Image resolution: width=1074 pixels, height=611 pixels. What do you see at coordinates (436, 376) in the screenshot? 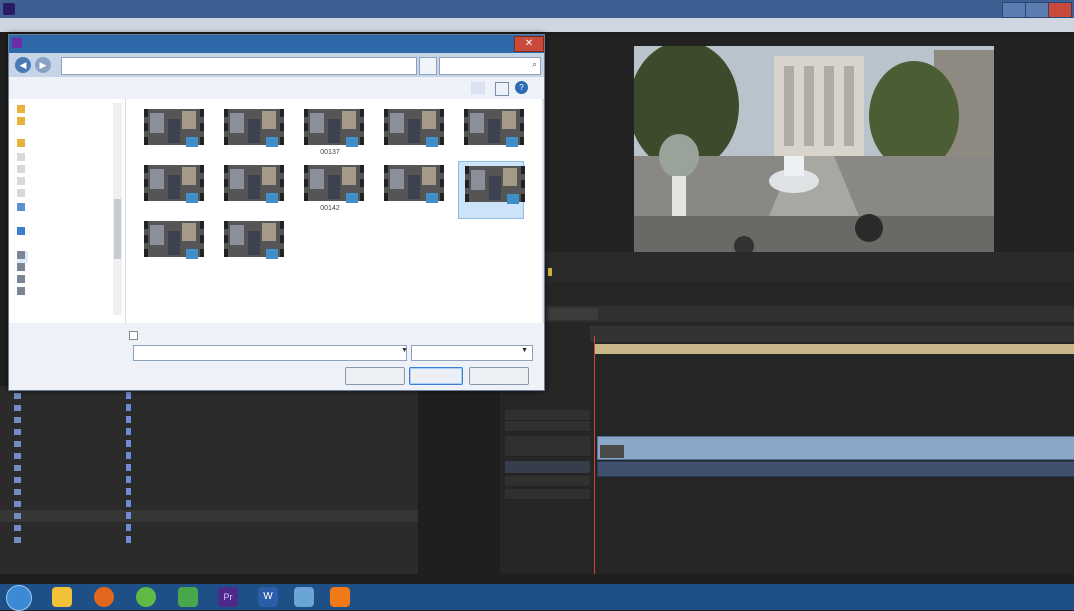
I see `open-button` at bounding box center [436, 376].